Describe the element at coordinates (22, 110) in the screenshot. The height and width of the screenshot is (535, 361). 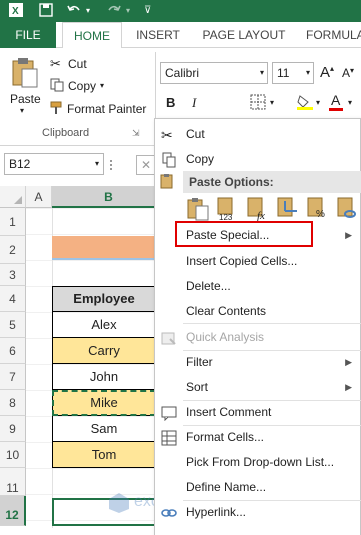
I see `paste-dropdown-icon: ▾` at that location.